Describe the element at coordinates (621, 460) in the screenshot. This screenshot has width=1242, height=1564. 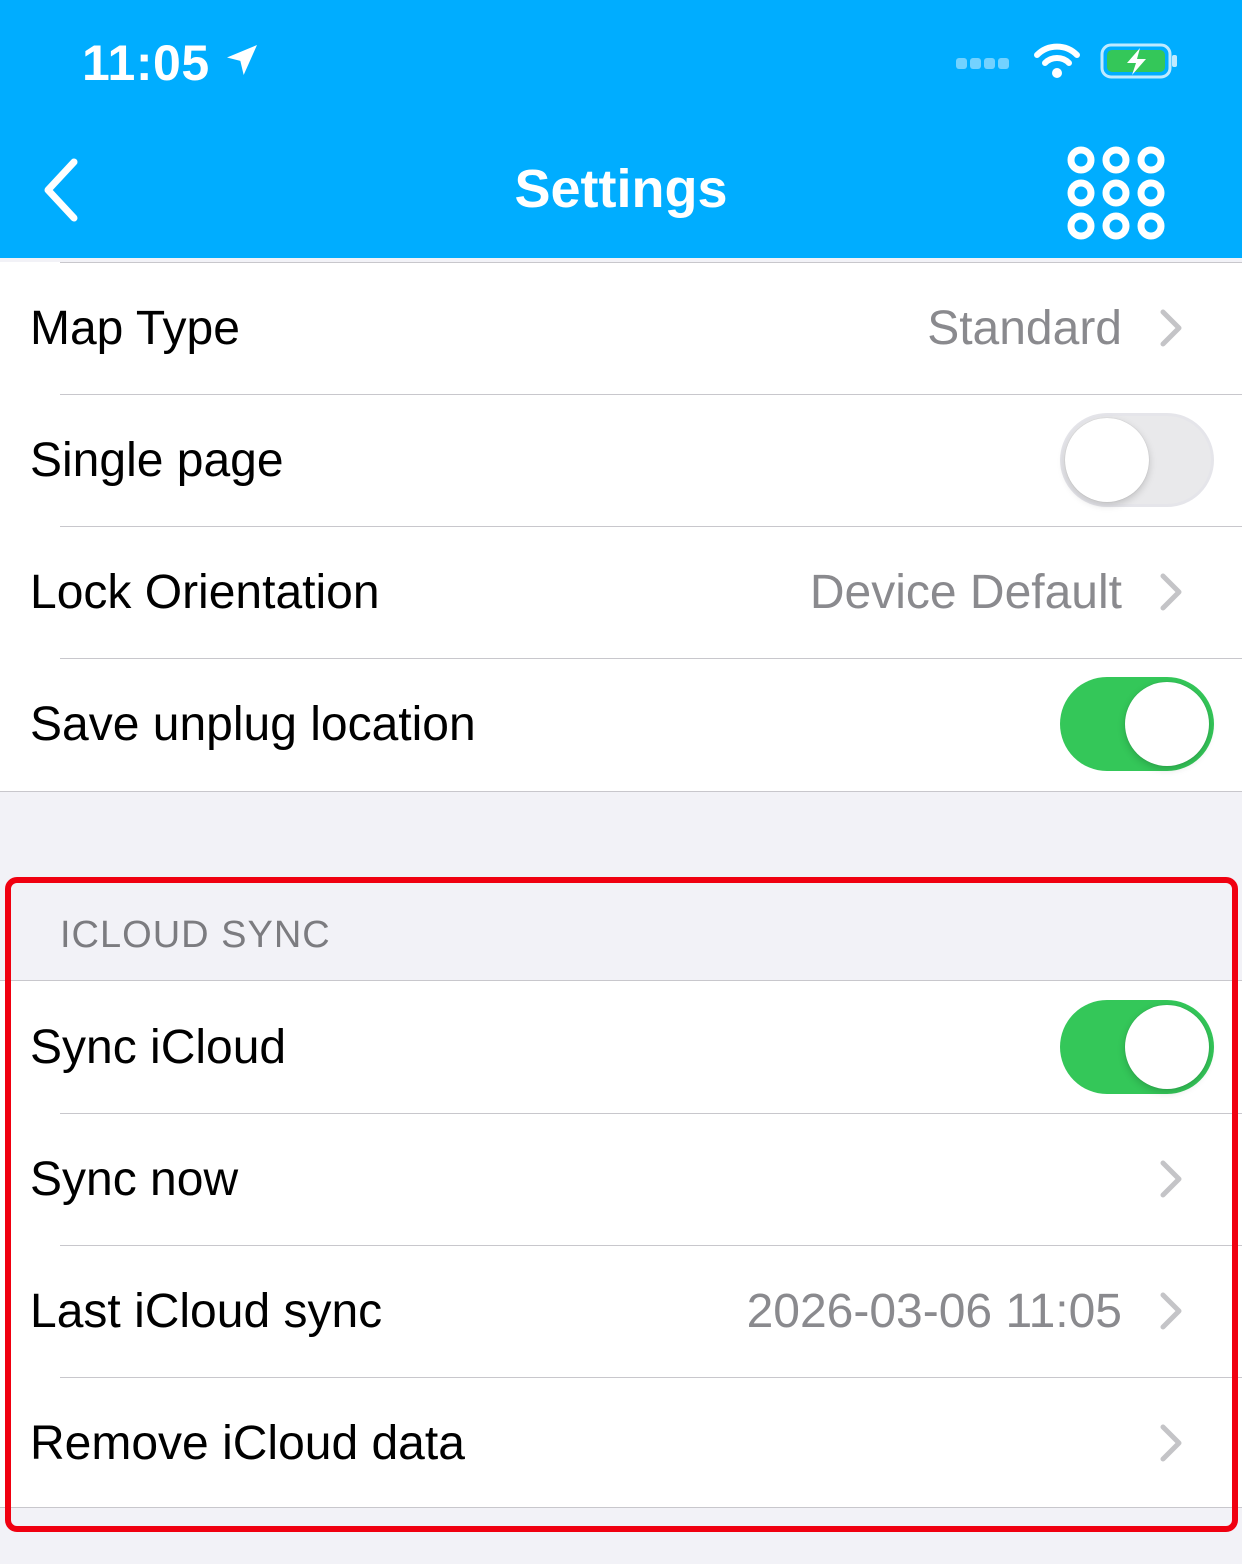
I see `single-page-row: Single page` at that location.